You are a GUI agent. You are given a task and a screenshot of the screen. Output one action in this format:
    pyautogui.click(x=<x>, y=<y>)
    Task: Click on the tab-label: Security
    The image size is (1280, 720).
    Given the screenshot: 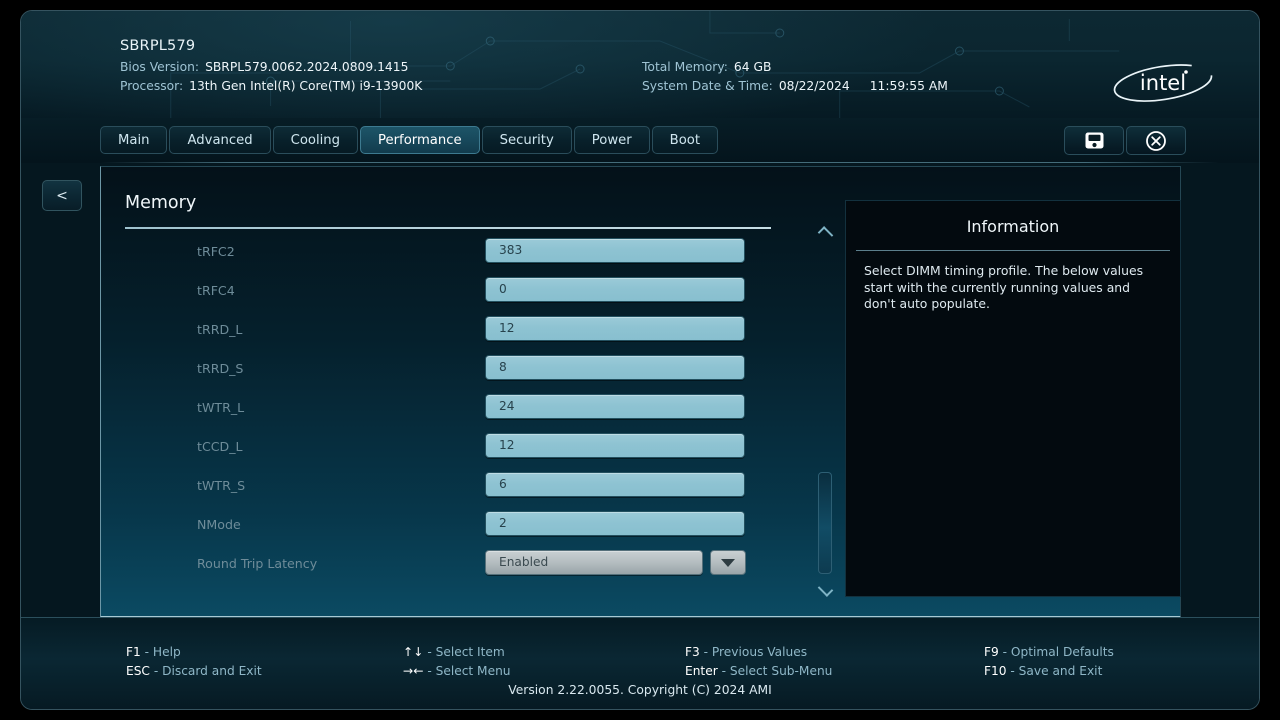 What is the action you would take?
    pyautogui.click(x=526, y=140)
    